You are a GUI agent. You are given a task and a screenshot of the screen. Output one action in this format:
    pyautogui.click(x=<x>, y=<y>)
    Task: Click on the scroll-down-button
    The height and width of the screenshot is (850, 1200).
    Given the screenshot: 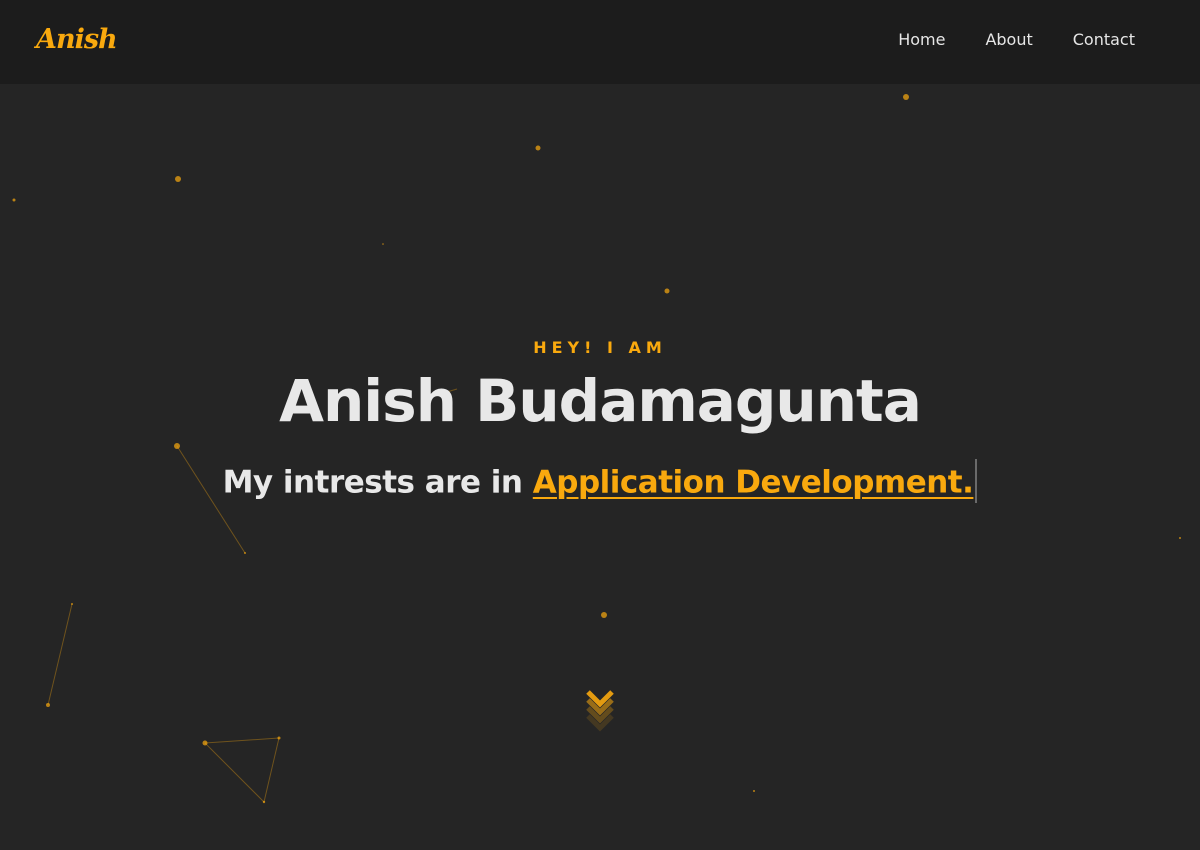 What is the action you would take?
    pyautogui.click(x=600, y=711)
    